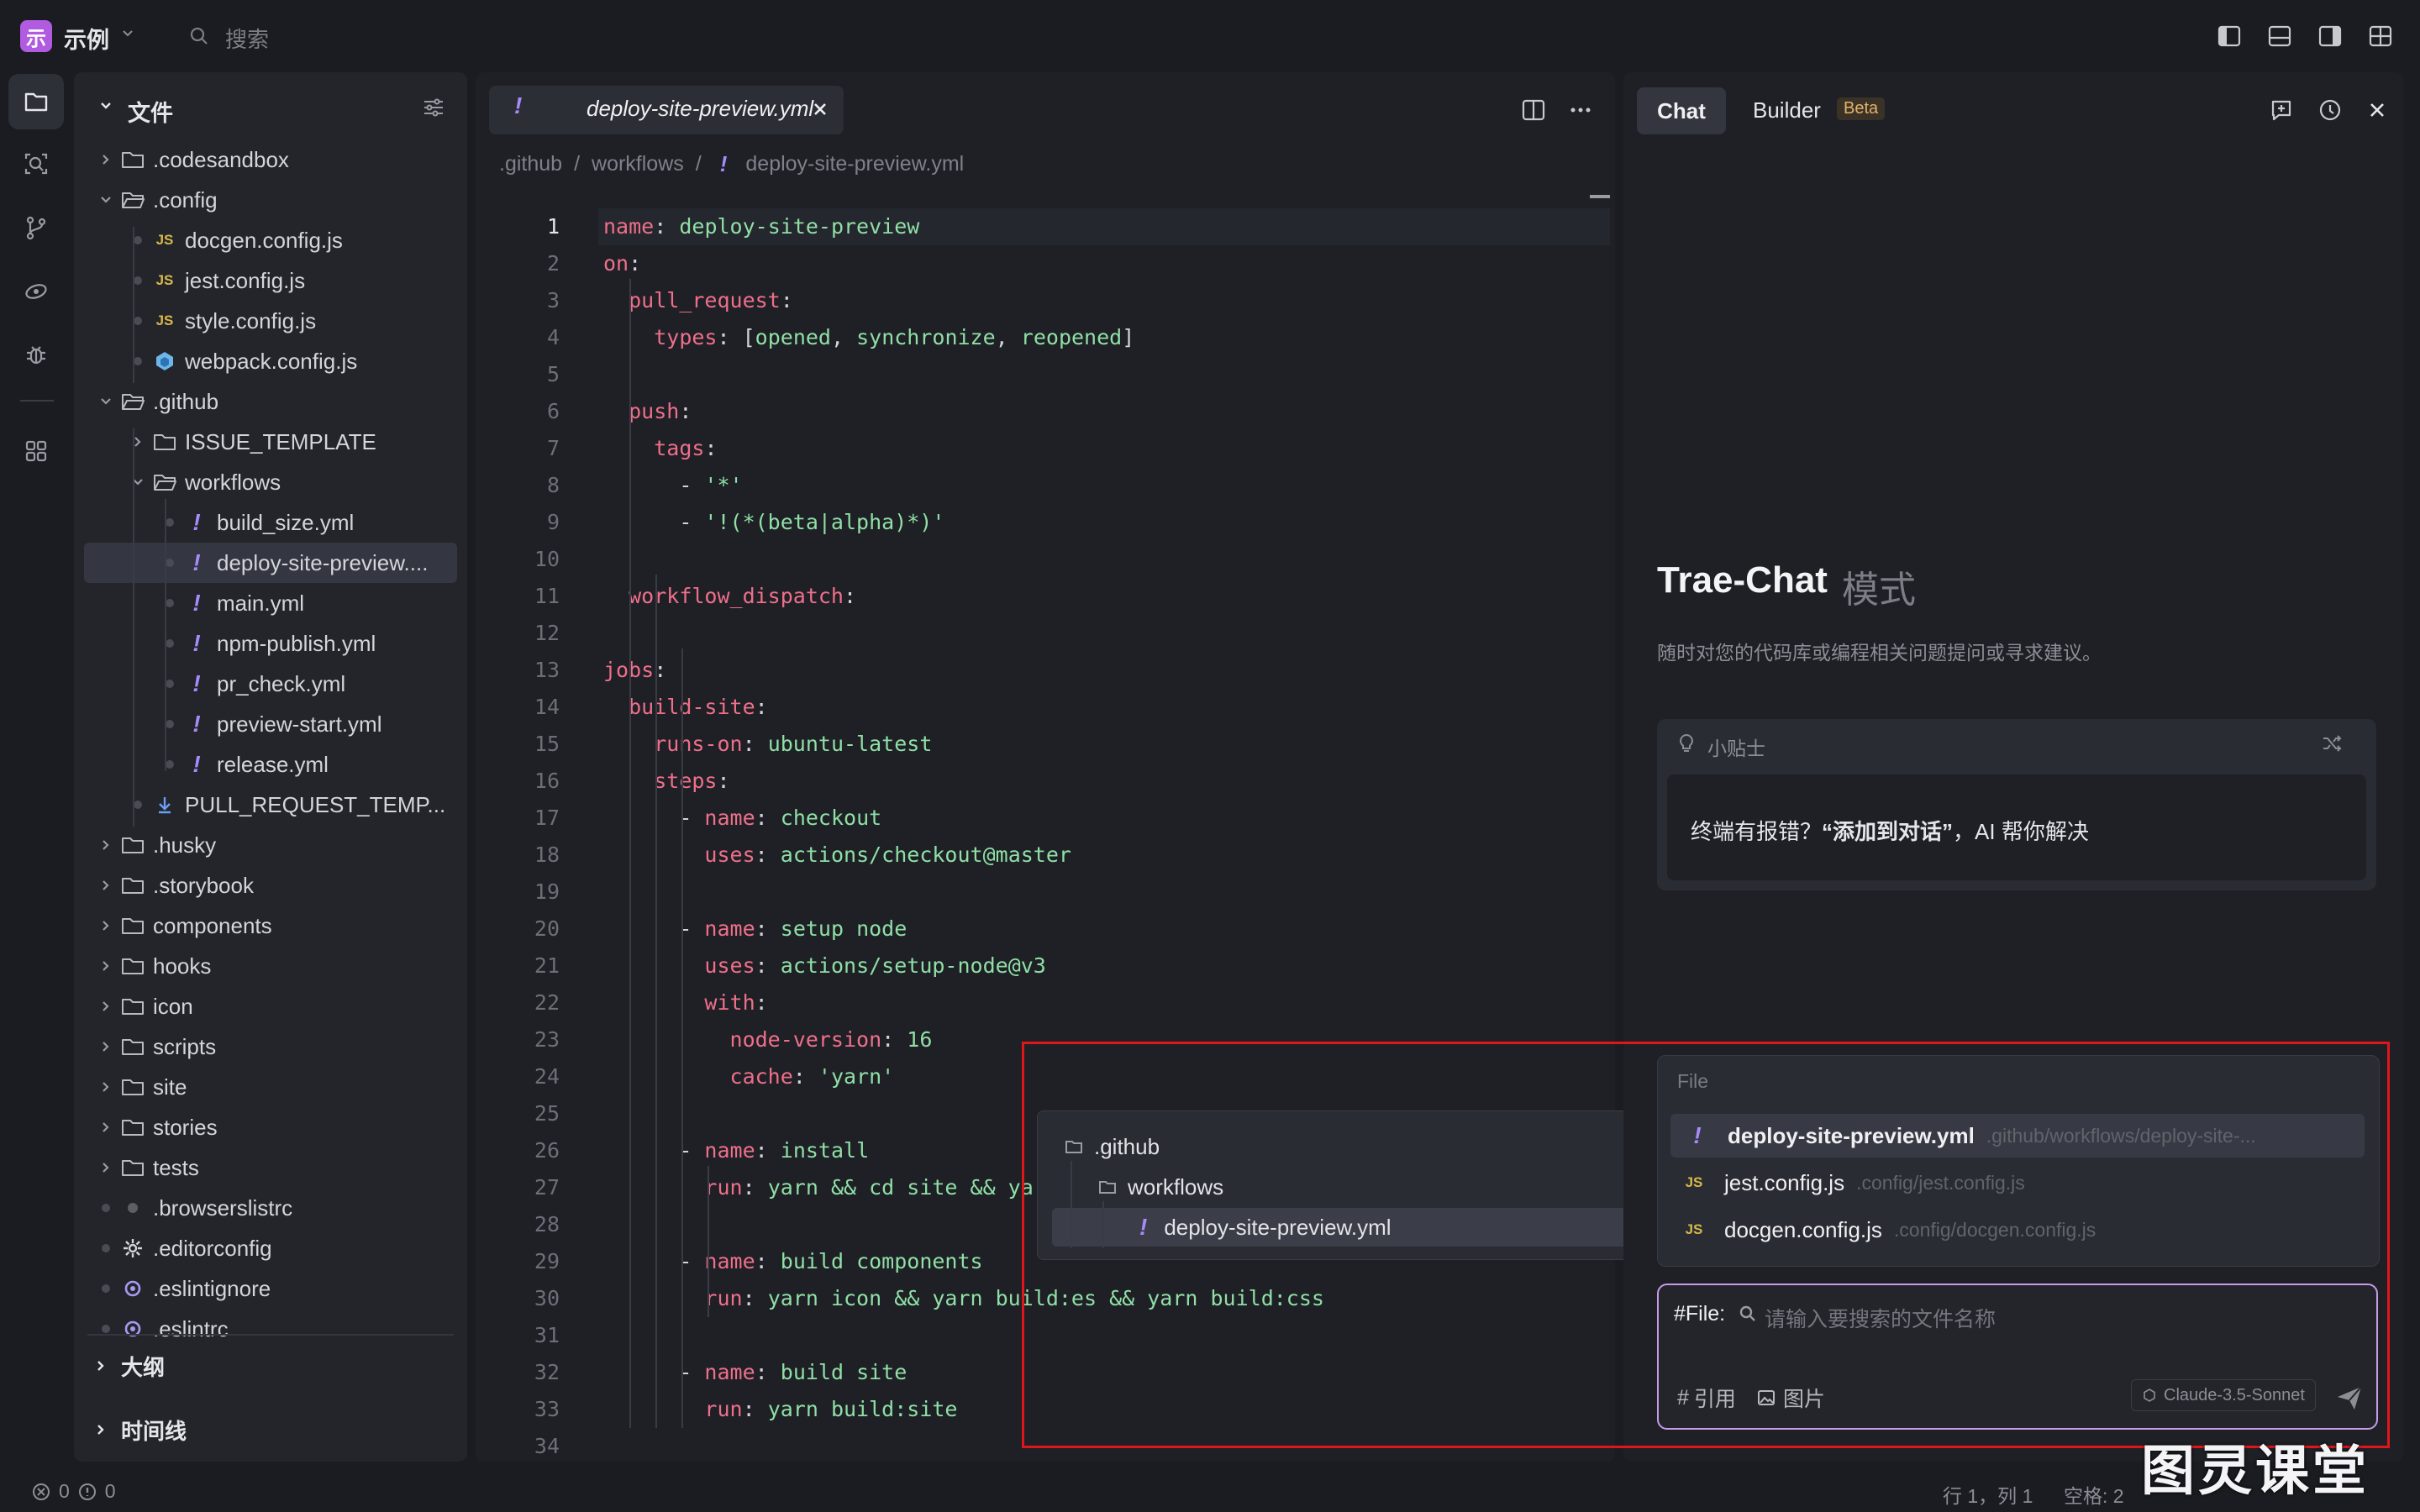  I want to click on code-line: - '*', so click(673, 485).